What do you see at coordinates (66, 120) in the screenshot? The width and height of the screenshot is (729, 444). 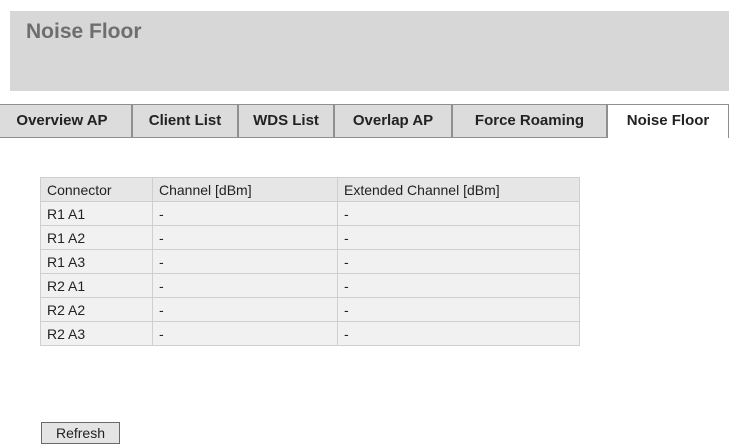 I see `tab-overview-ap: Overview AP` at bounding box center [66, 120].